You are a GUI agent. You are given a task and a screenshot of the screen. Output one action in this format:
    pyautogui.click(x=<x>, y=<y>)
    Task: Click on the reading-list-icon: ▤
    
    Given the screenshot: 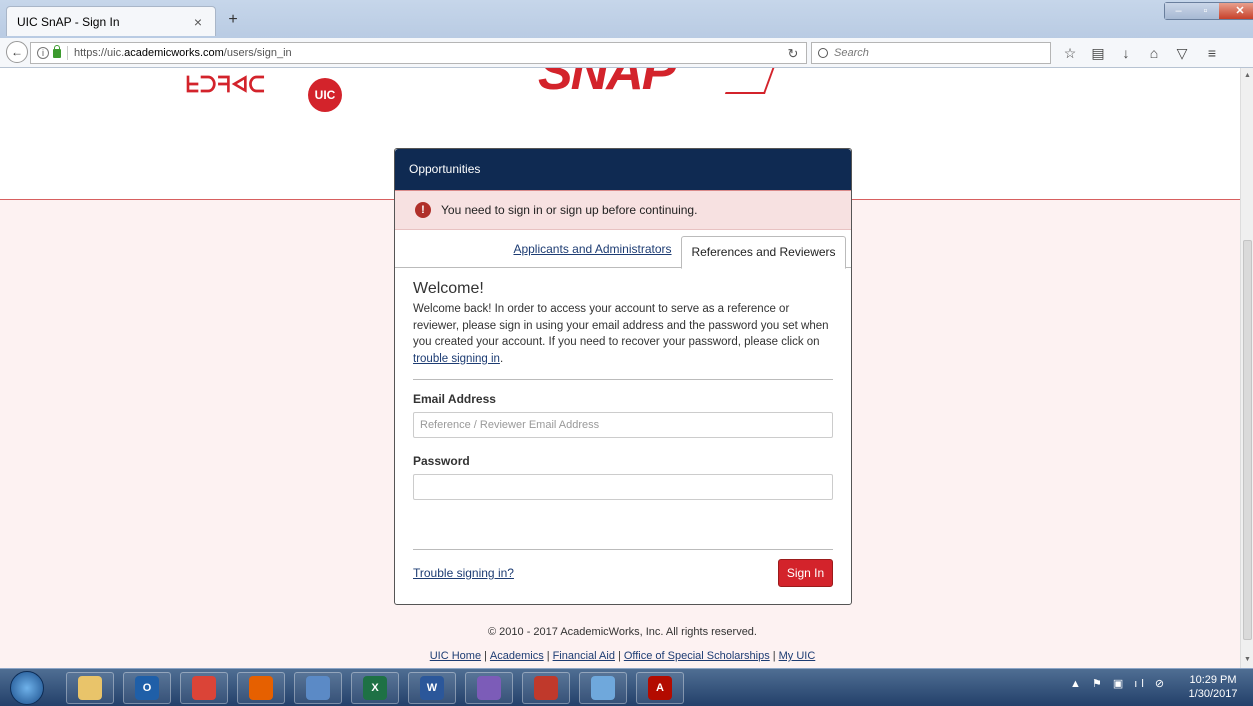 What is the action you would take?
    pyautogui.click(x=1098, y=53)
    